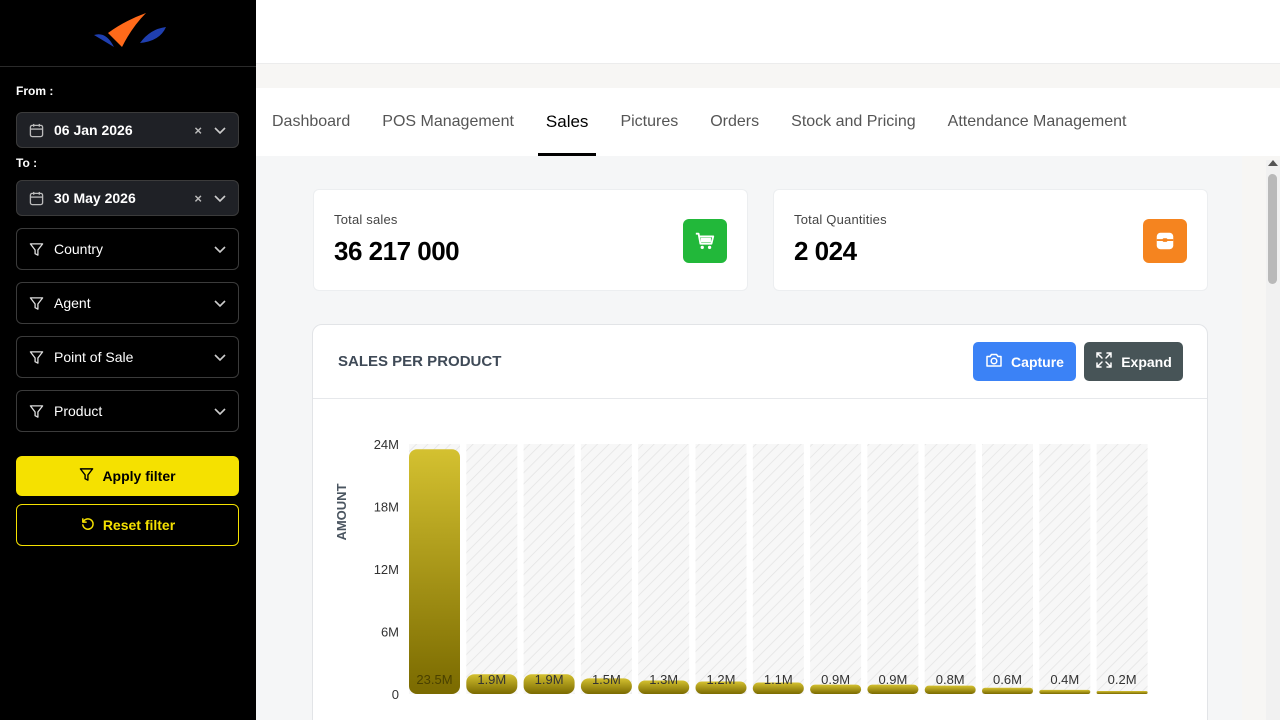 The image size is (1280, 720). What do you see at coordinates (1037, 122) in the screenshot?
I see `tab-attendance-management: Attendance Management` at bounding box center [1037, 122].